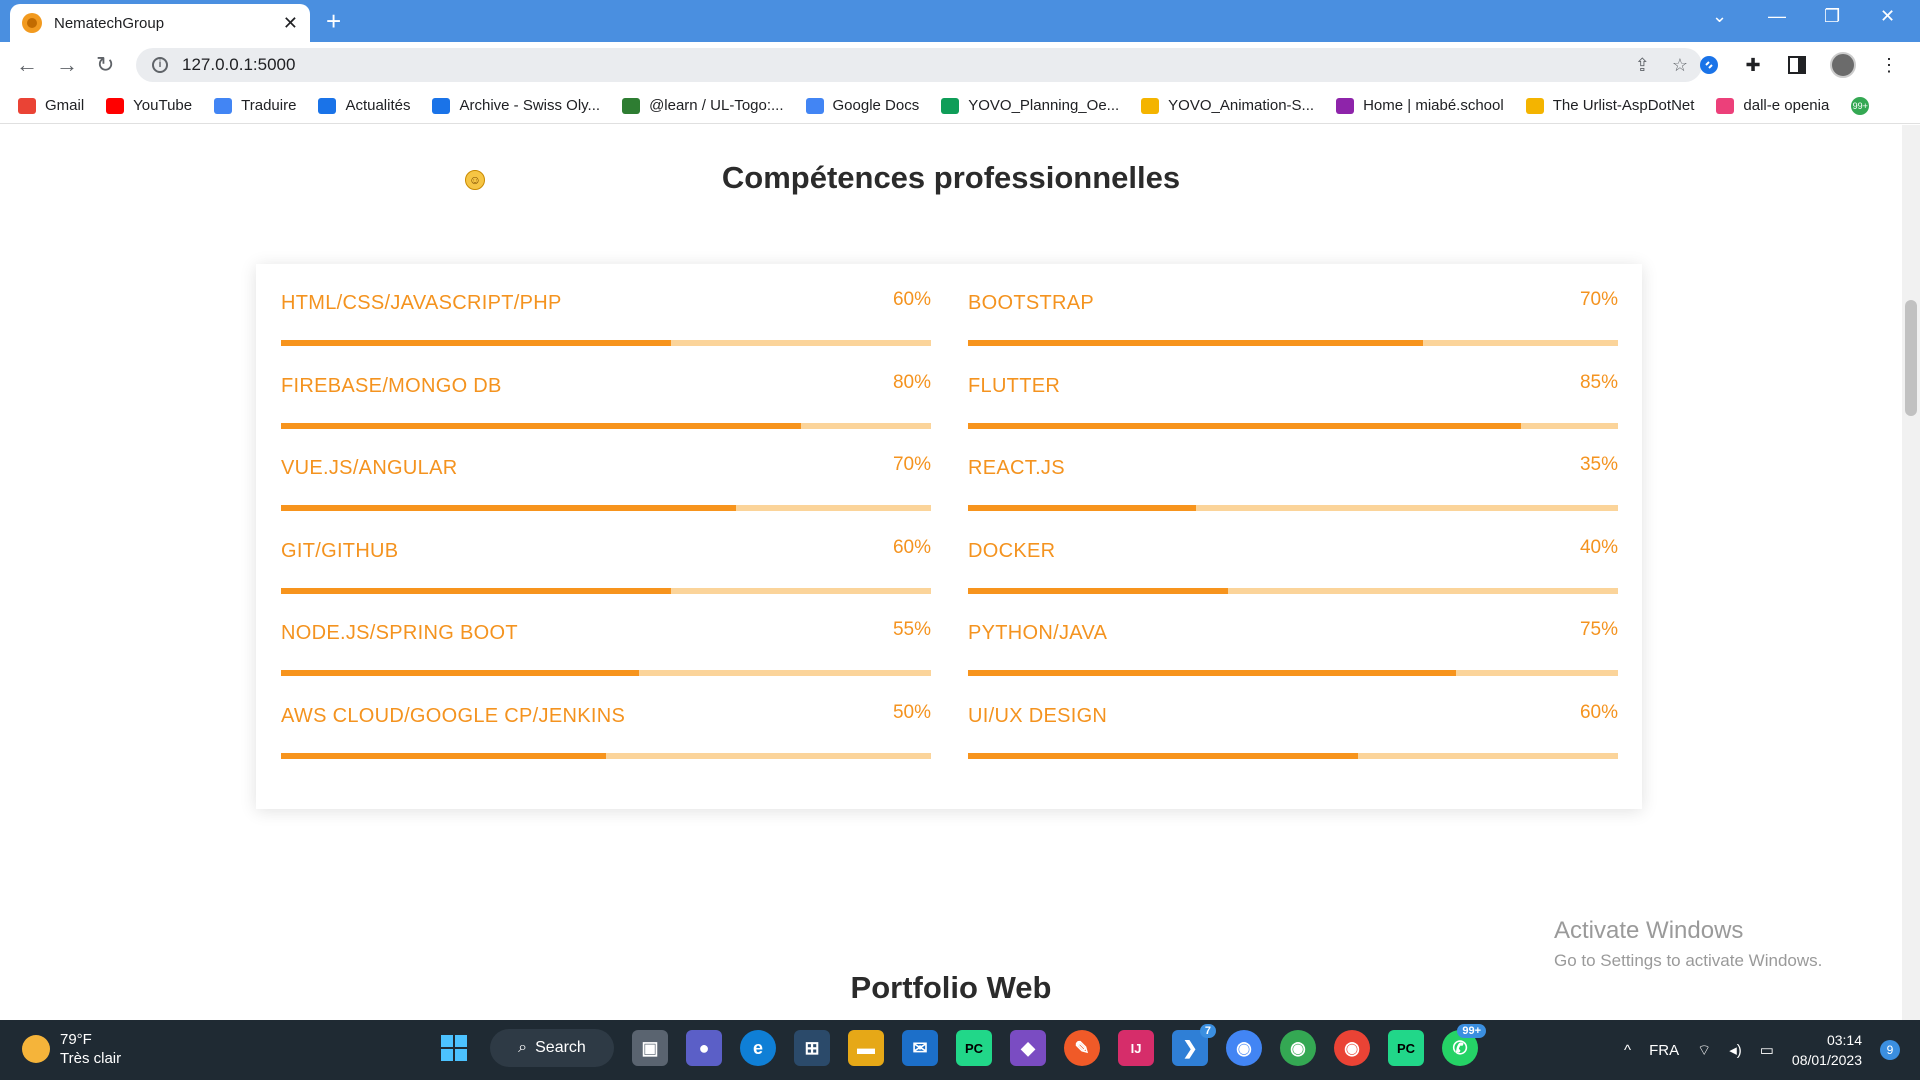 This screenshot has width=1920, height=1080. What do you see at coordinates (1832, 16) in the screenshot?
I see `restore-button: ❐` at bounding box center [1832, 16].